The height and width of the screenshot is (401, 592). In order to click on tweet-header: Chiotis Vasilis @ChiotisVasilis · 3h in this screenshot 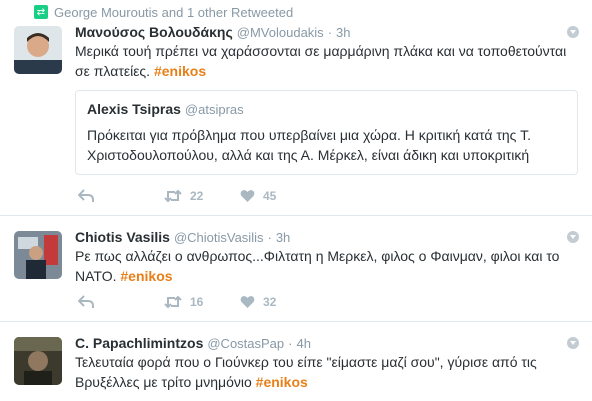, I will do `click(182, 237)`.